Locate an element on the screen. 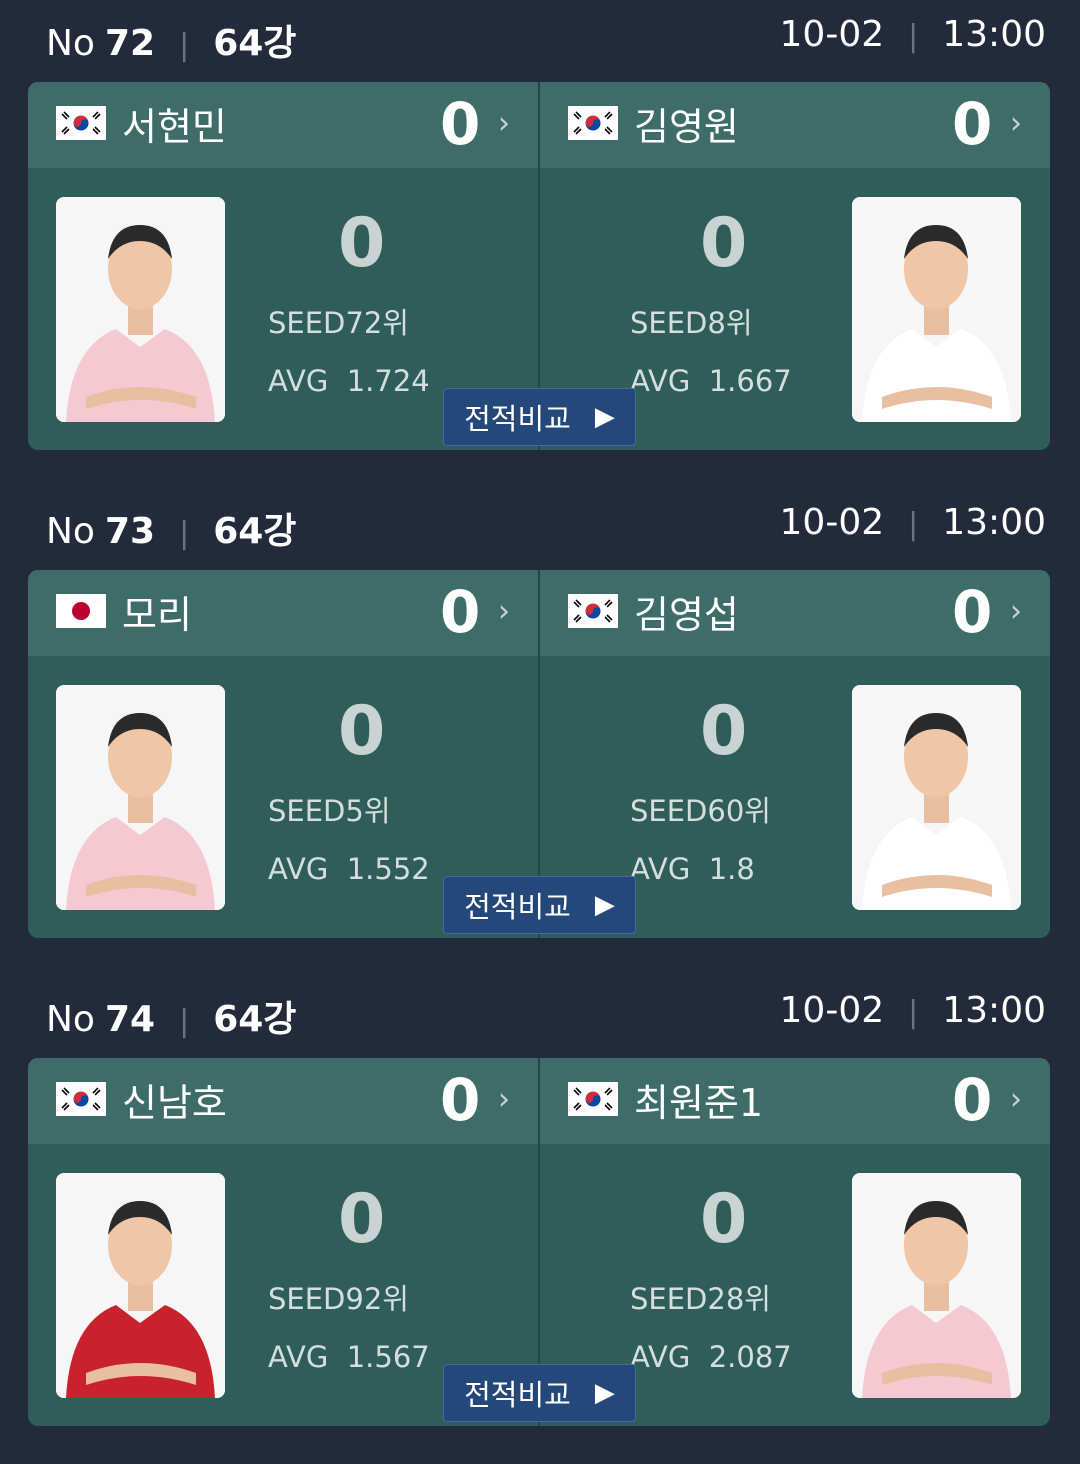  player-bar-left: 서현민 0 › is located at coordinates (283, 125).